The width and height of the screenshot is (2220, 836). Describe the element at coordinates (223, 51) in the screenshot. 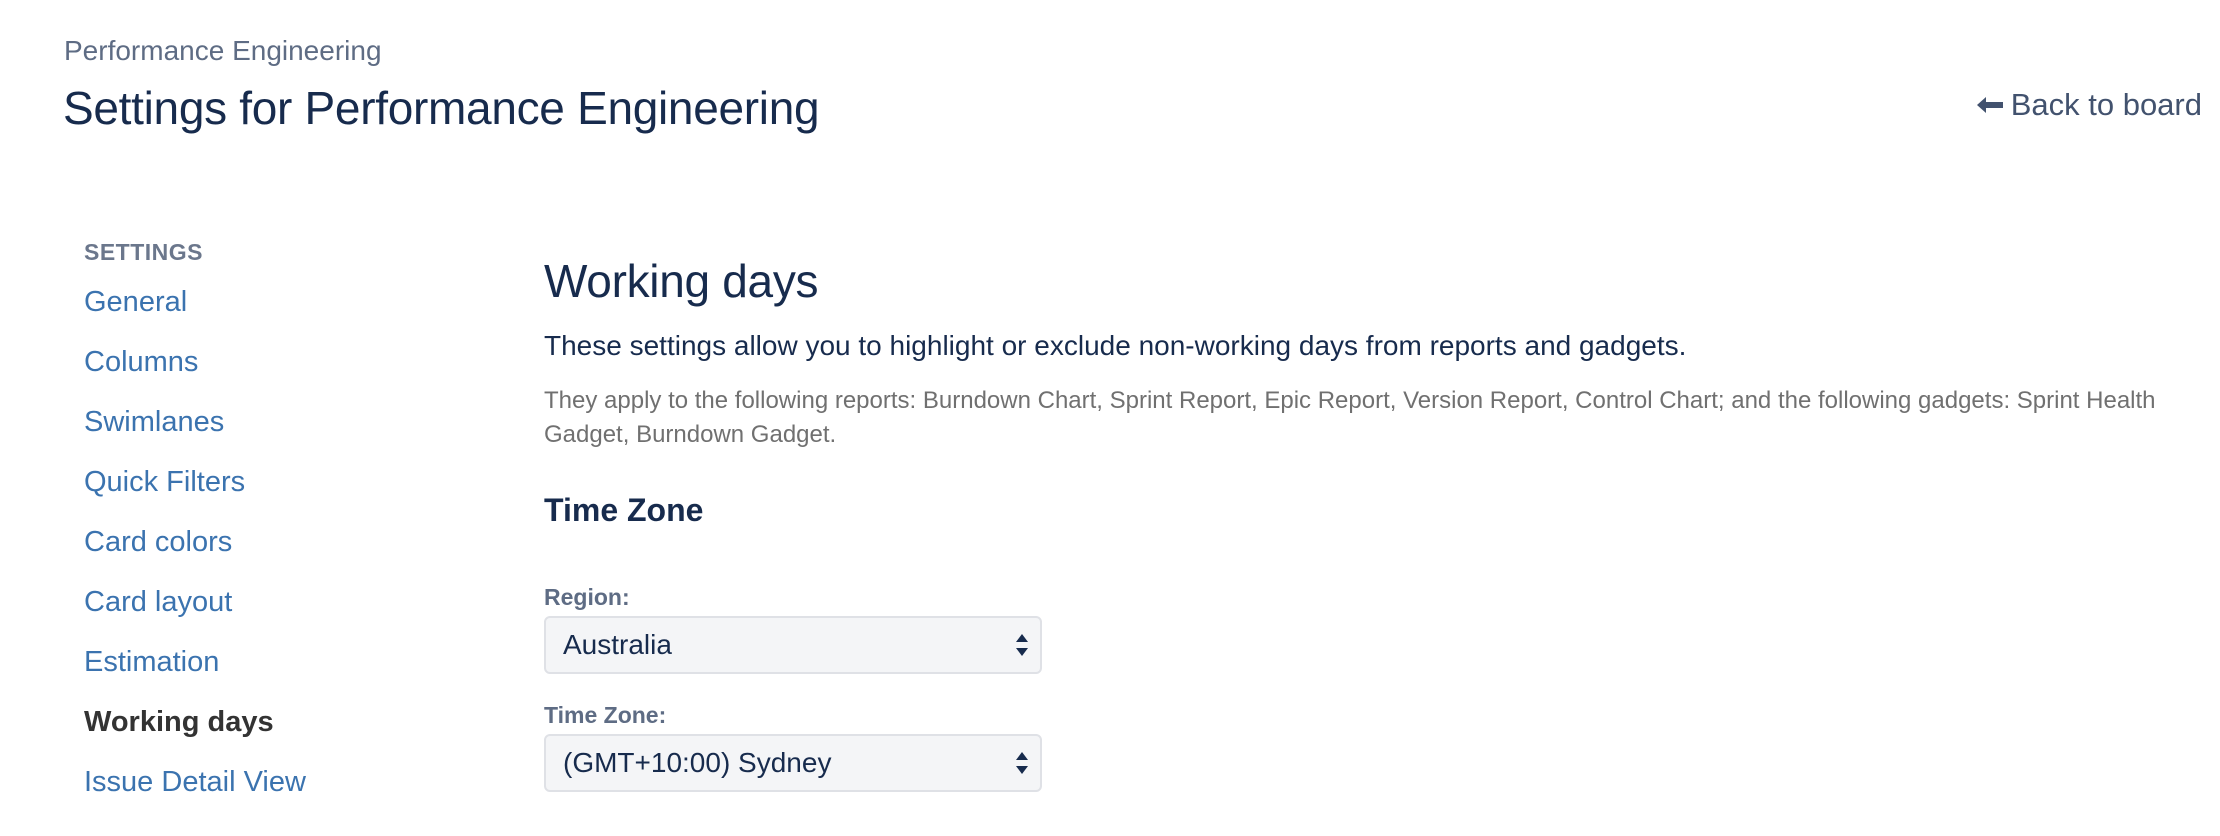

I see `breadcrumb: Performance Engineering` at that location.